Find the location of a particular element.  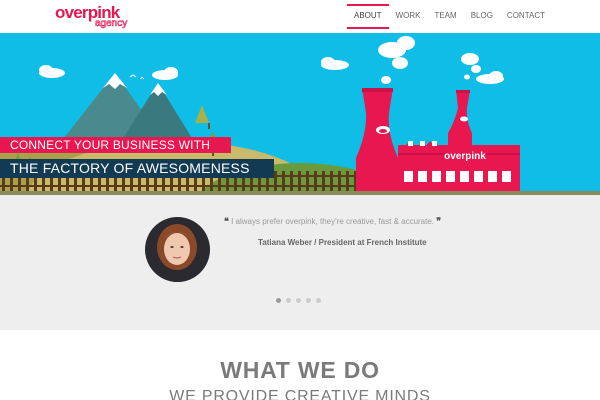

nav-work-label: WORK is located at coordinates (408, 15).